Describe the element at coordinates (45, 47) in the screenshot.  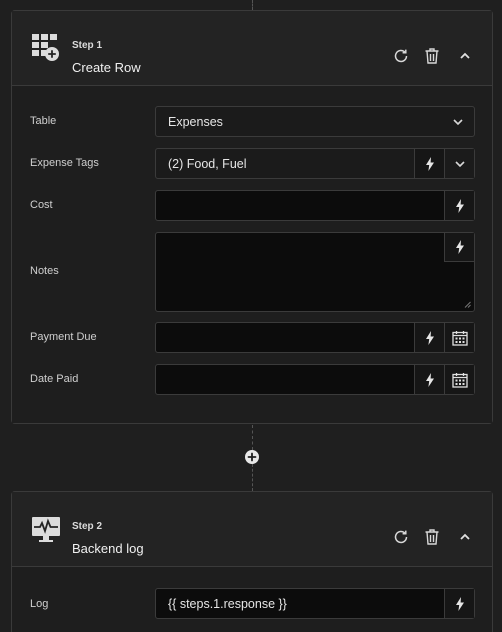
I see `table-add-icon` at that location.